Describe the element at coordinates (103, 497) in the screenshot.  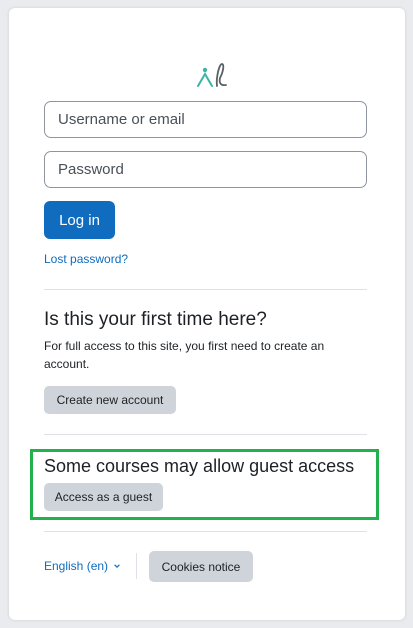
I see `guest-access-button: Access as a guest` at that location.